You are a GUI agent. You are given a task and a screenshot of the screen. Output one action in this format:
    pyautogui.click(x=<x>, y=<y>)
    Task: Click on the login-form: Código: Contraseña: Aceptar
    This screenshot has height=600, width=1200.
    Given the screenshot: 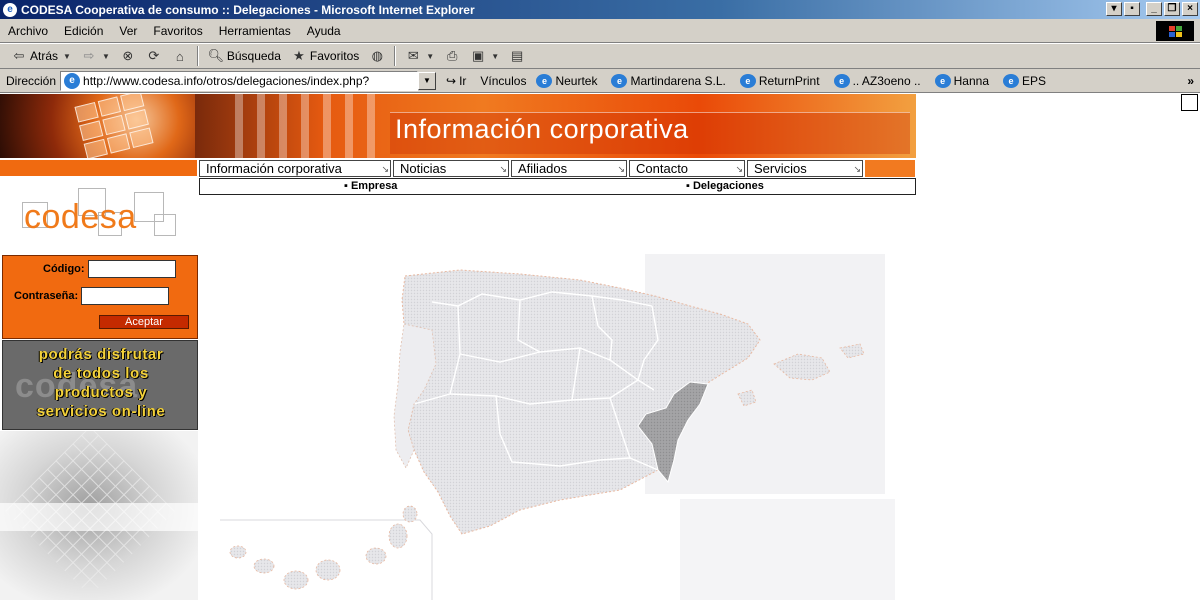 What is the action you would take?
    pyautogui.click(x=100, y=297)
    